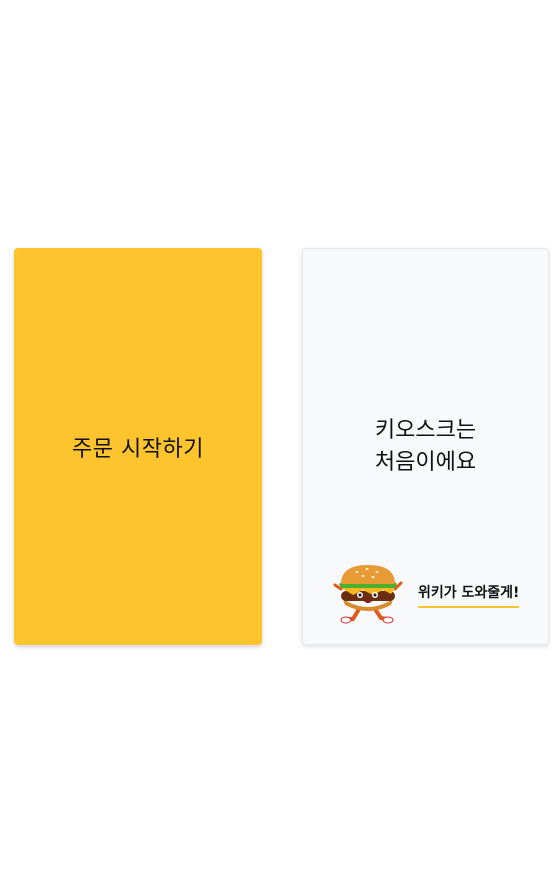  I want to click on start-order-label: 주문 시작하기, so click(138, 449).